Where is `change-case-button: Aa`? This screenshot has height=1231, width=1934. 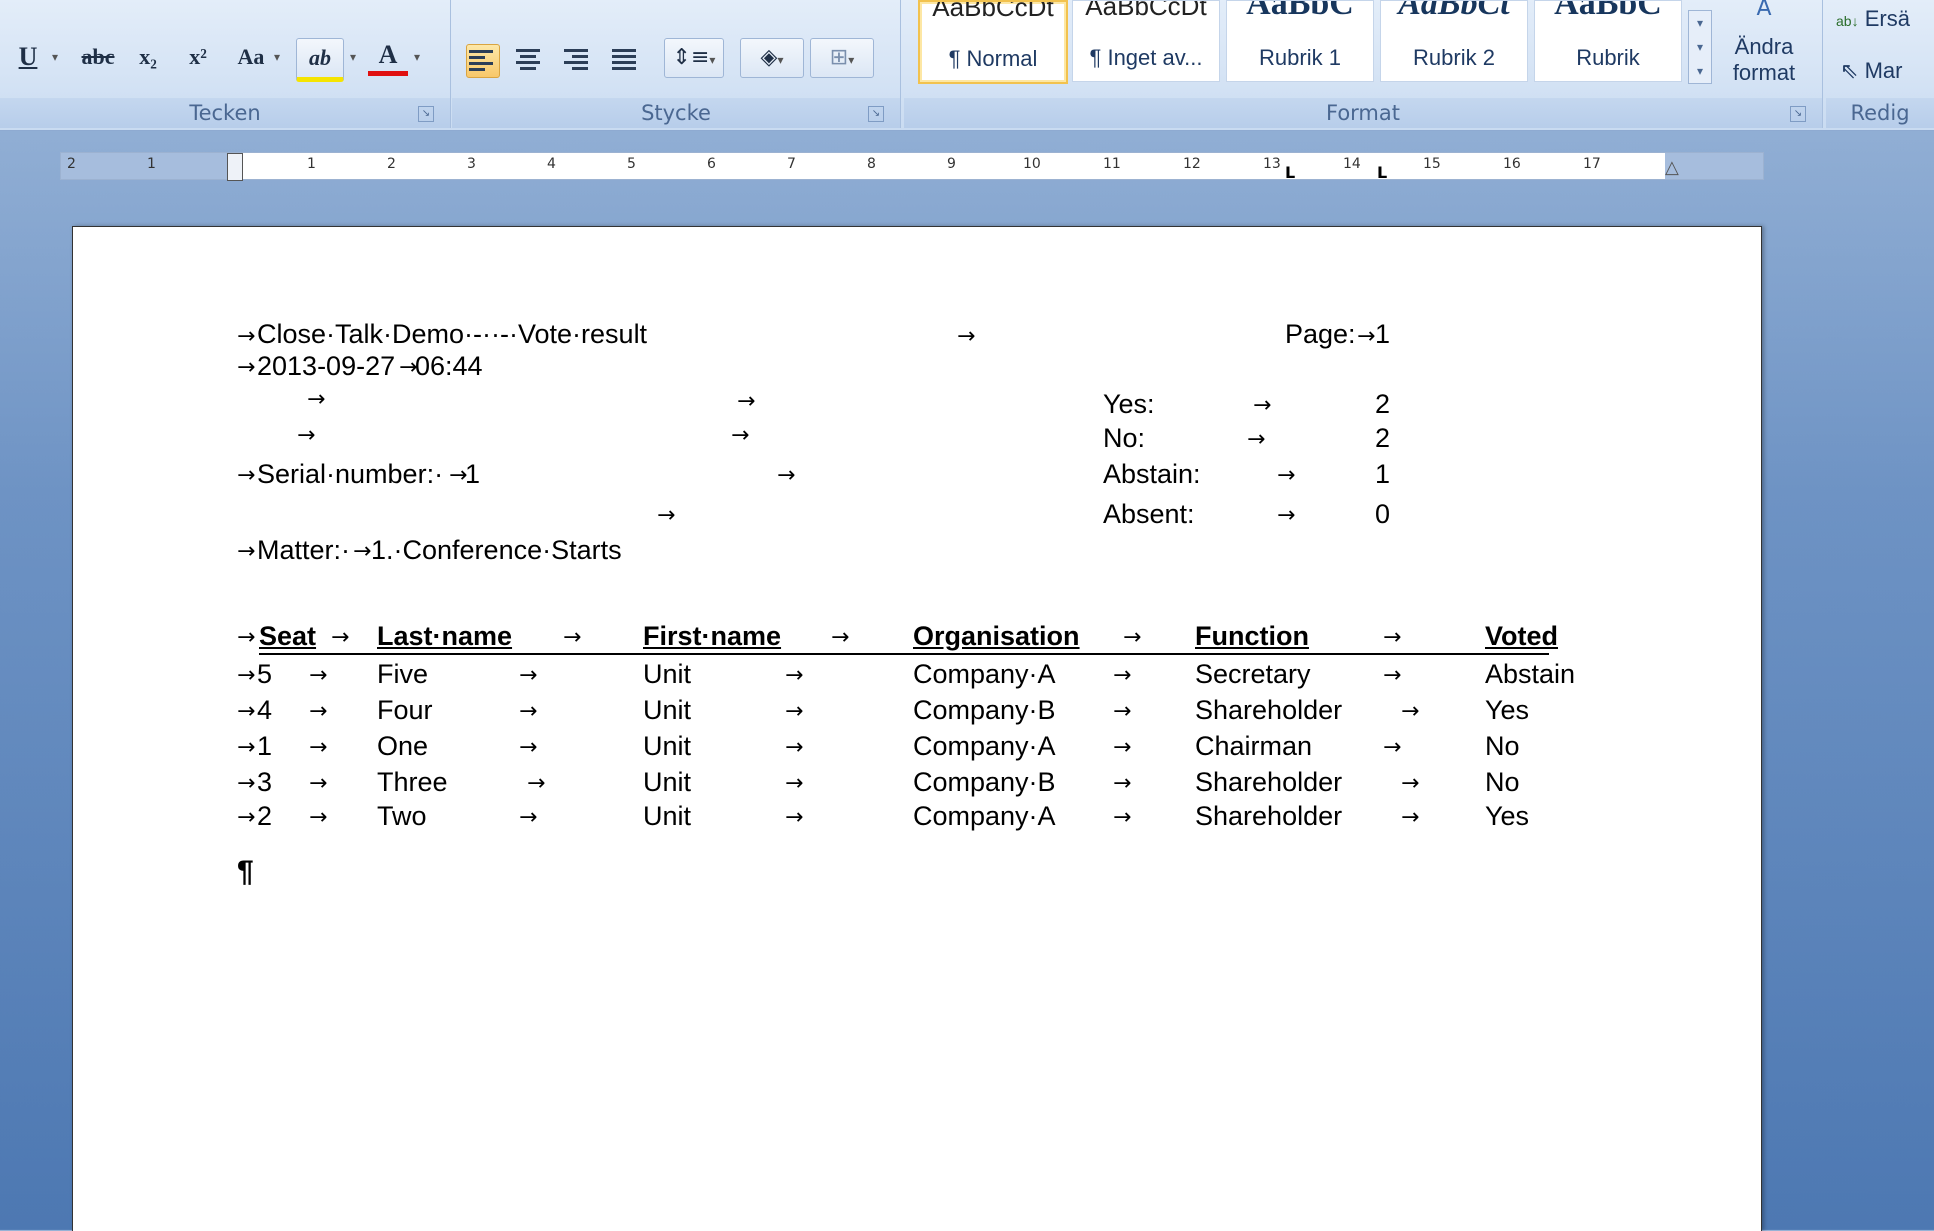
change-case-button: Aa is located at coordinates (251, 57).